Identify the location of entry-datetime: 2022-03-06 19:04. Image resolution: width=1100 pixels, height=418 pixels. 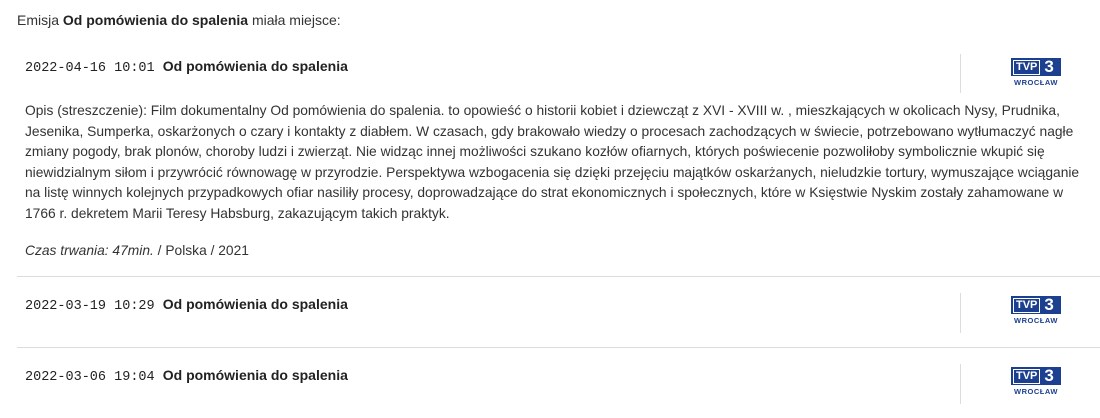
(90, 377).